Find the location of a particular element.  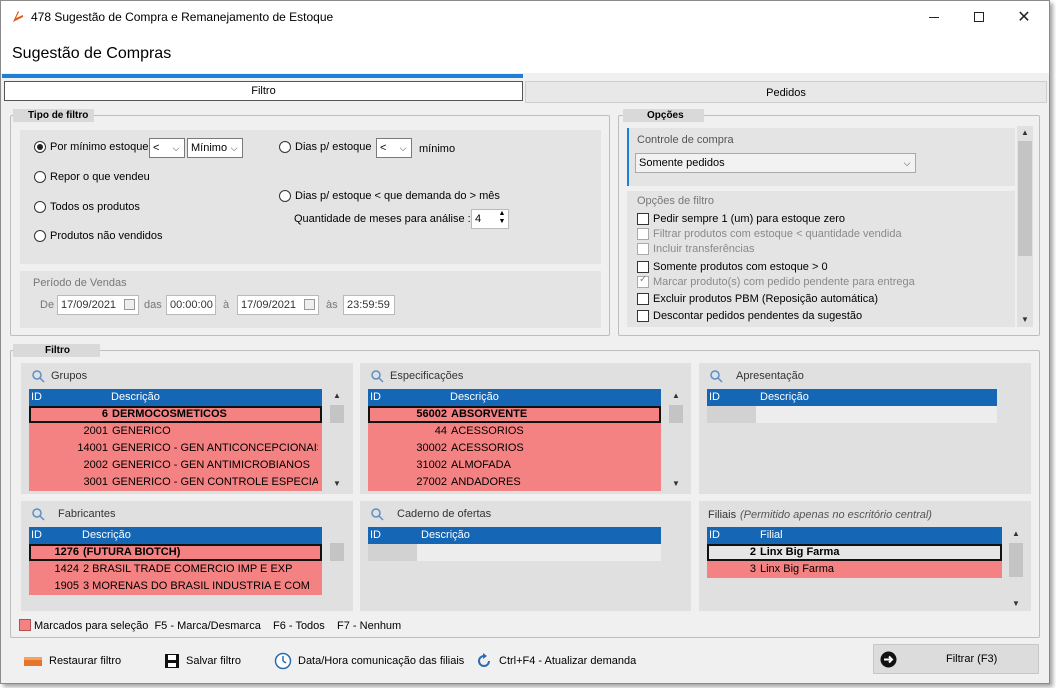

check-somente-estoque: Somente produtos com estoque > 0 is located at coordinates (732, 267).